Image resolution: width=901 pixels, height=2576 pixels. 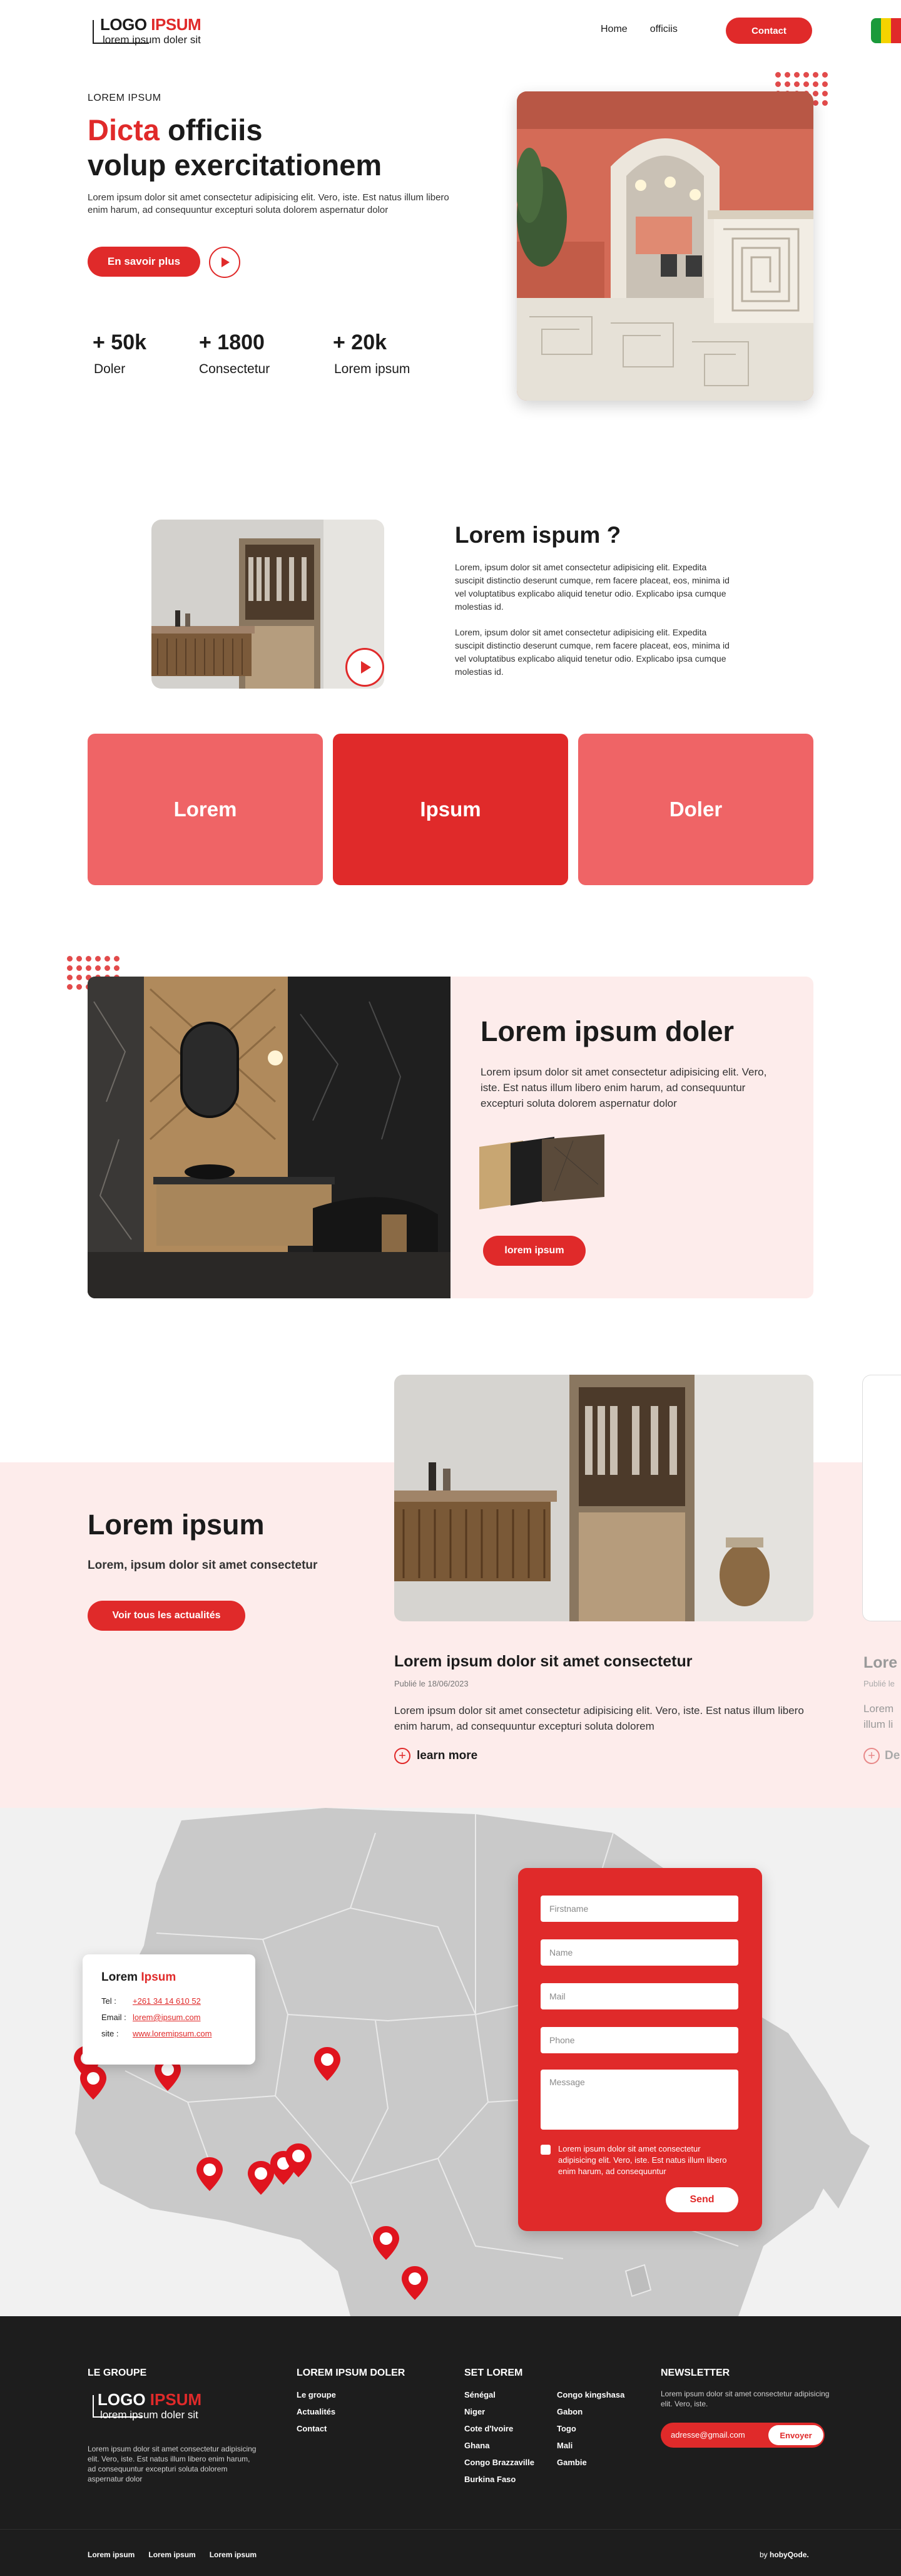 I want to click on credit-prefix: by, so click(x=764, y=2554).